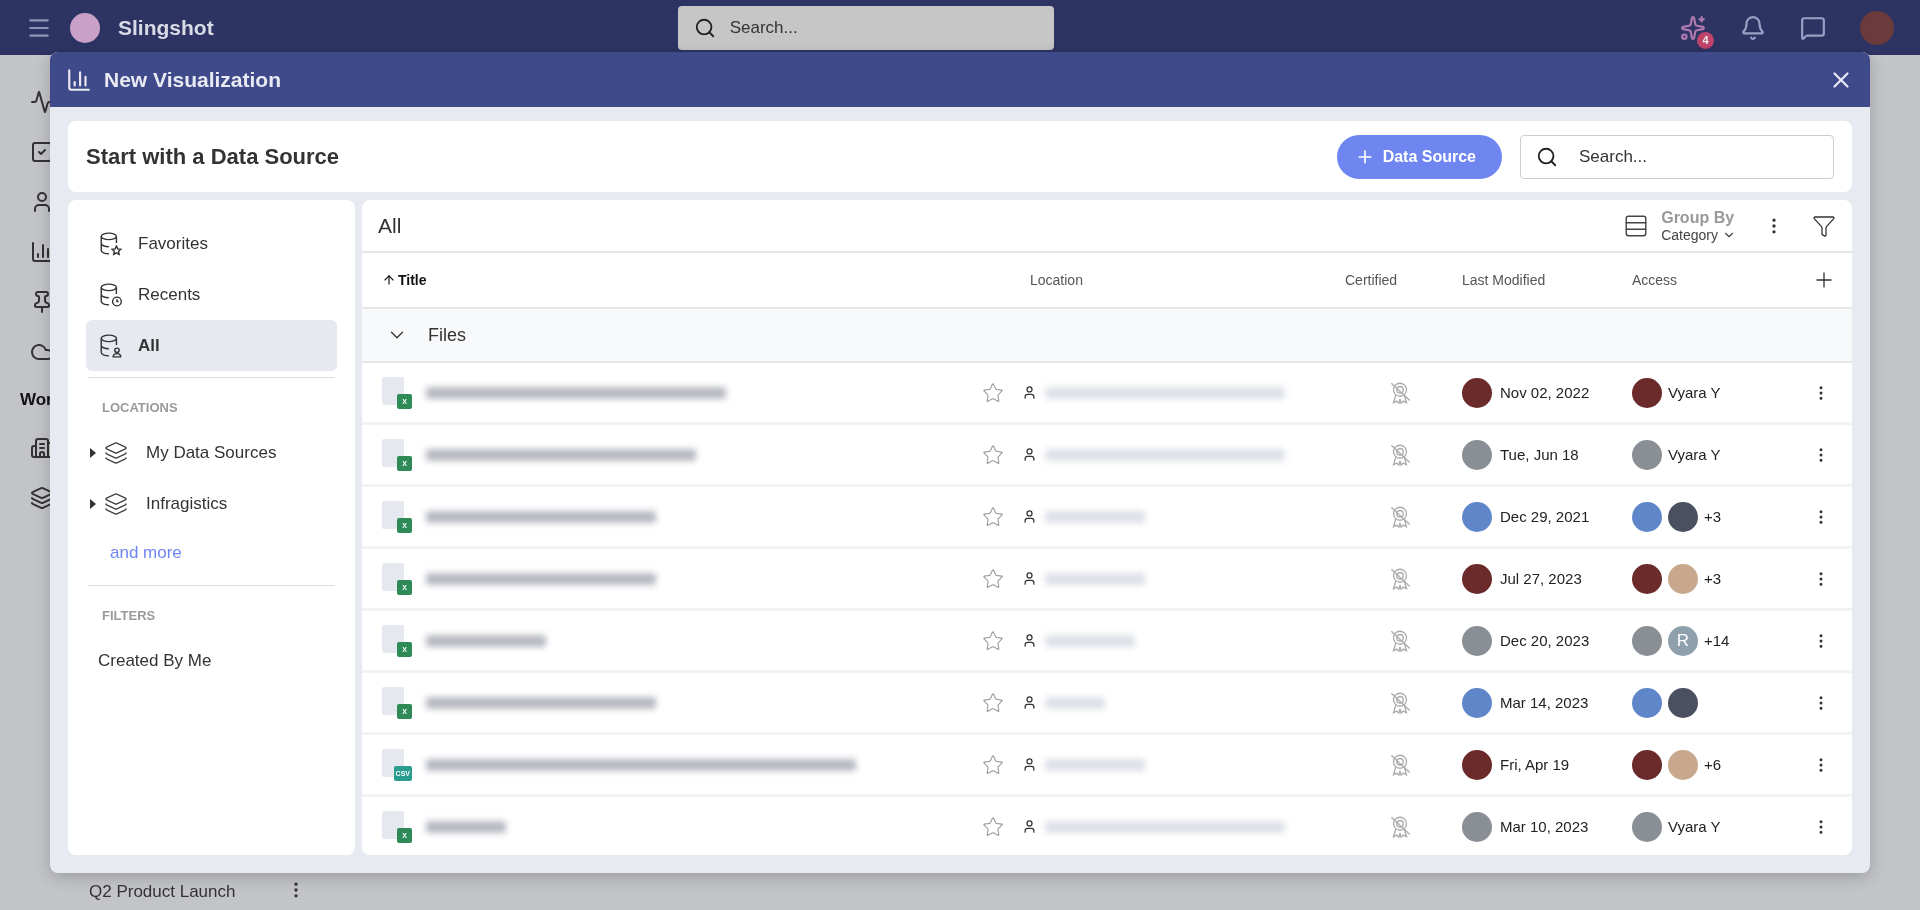 The width and height of the screenshot is (1920, 910). I want to click on location-item: Infragistics, so click(211, 503).